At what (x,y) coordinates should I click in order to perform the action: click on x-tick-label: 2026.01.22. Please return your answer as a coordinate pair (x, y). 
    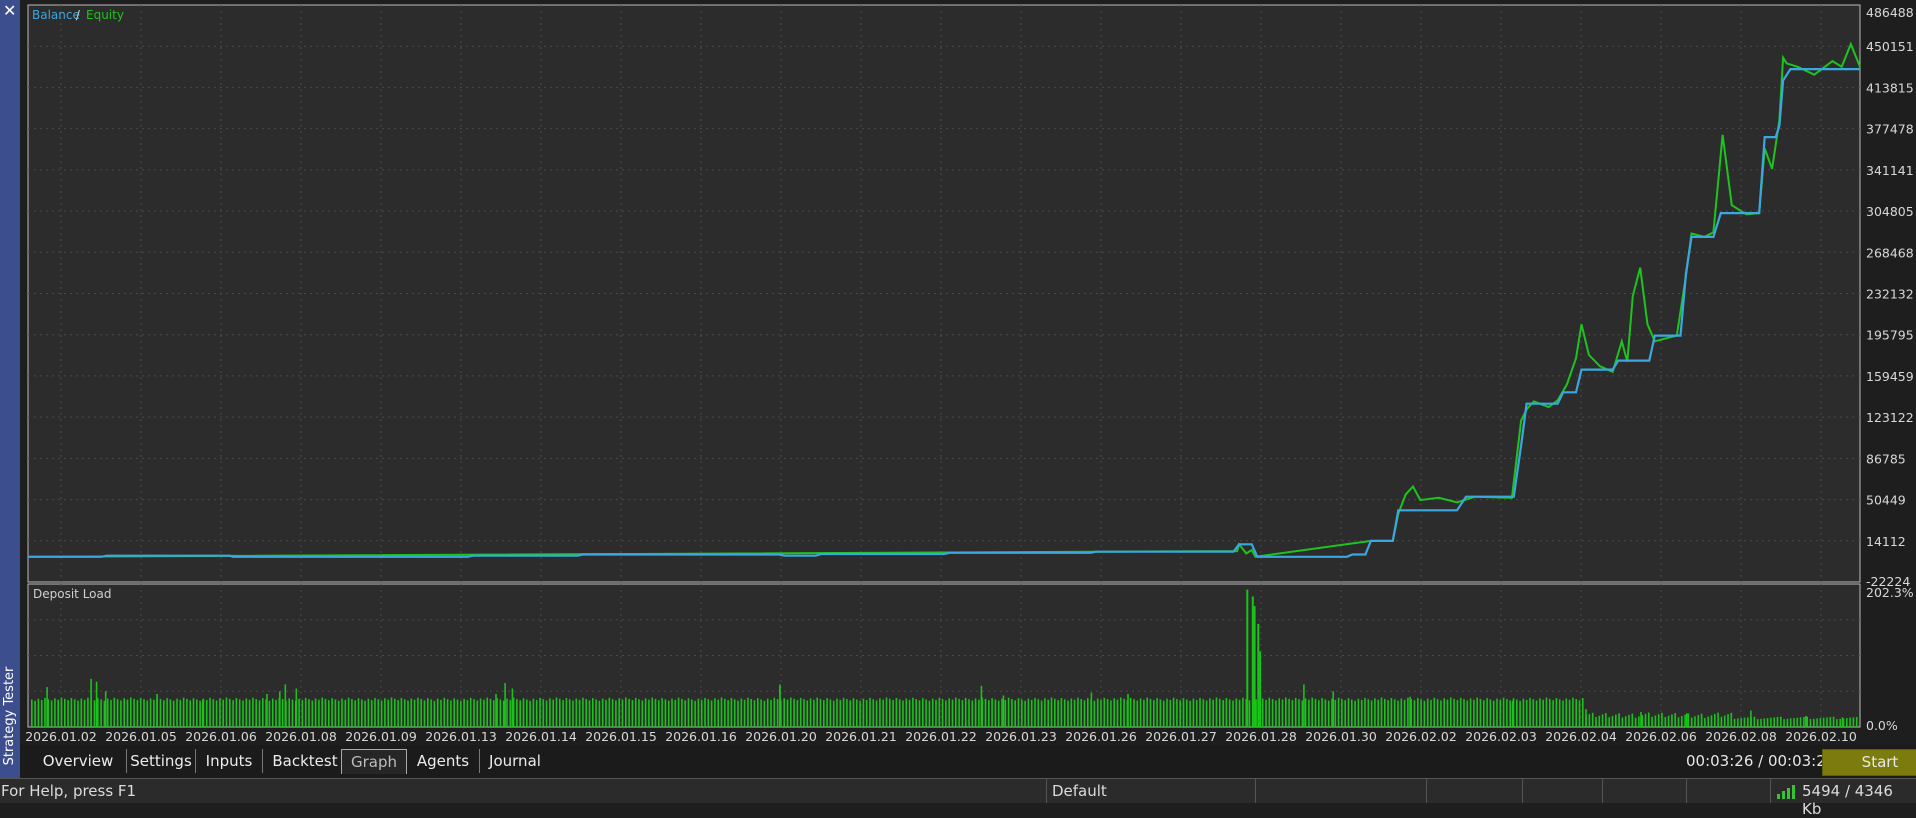
    Looking at the image, I should click on (941, 736).